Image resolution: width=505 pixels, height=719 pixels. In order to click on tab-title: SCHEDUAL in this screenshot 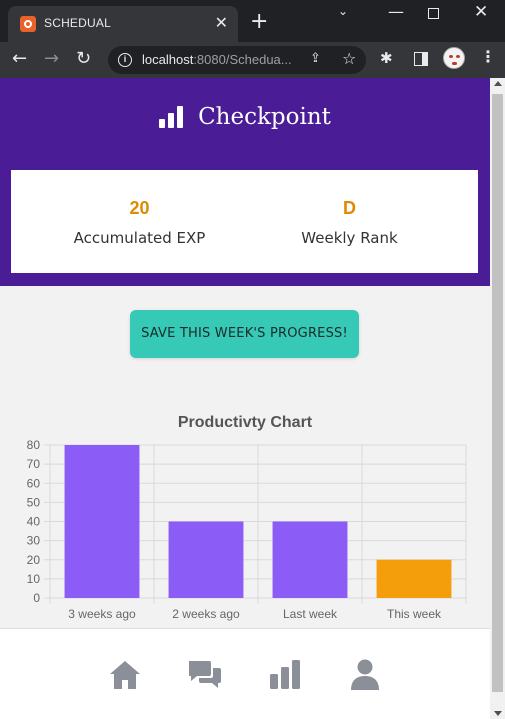, I will do `click(77, 23)`.